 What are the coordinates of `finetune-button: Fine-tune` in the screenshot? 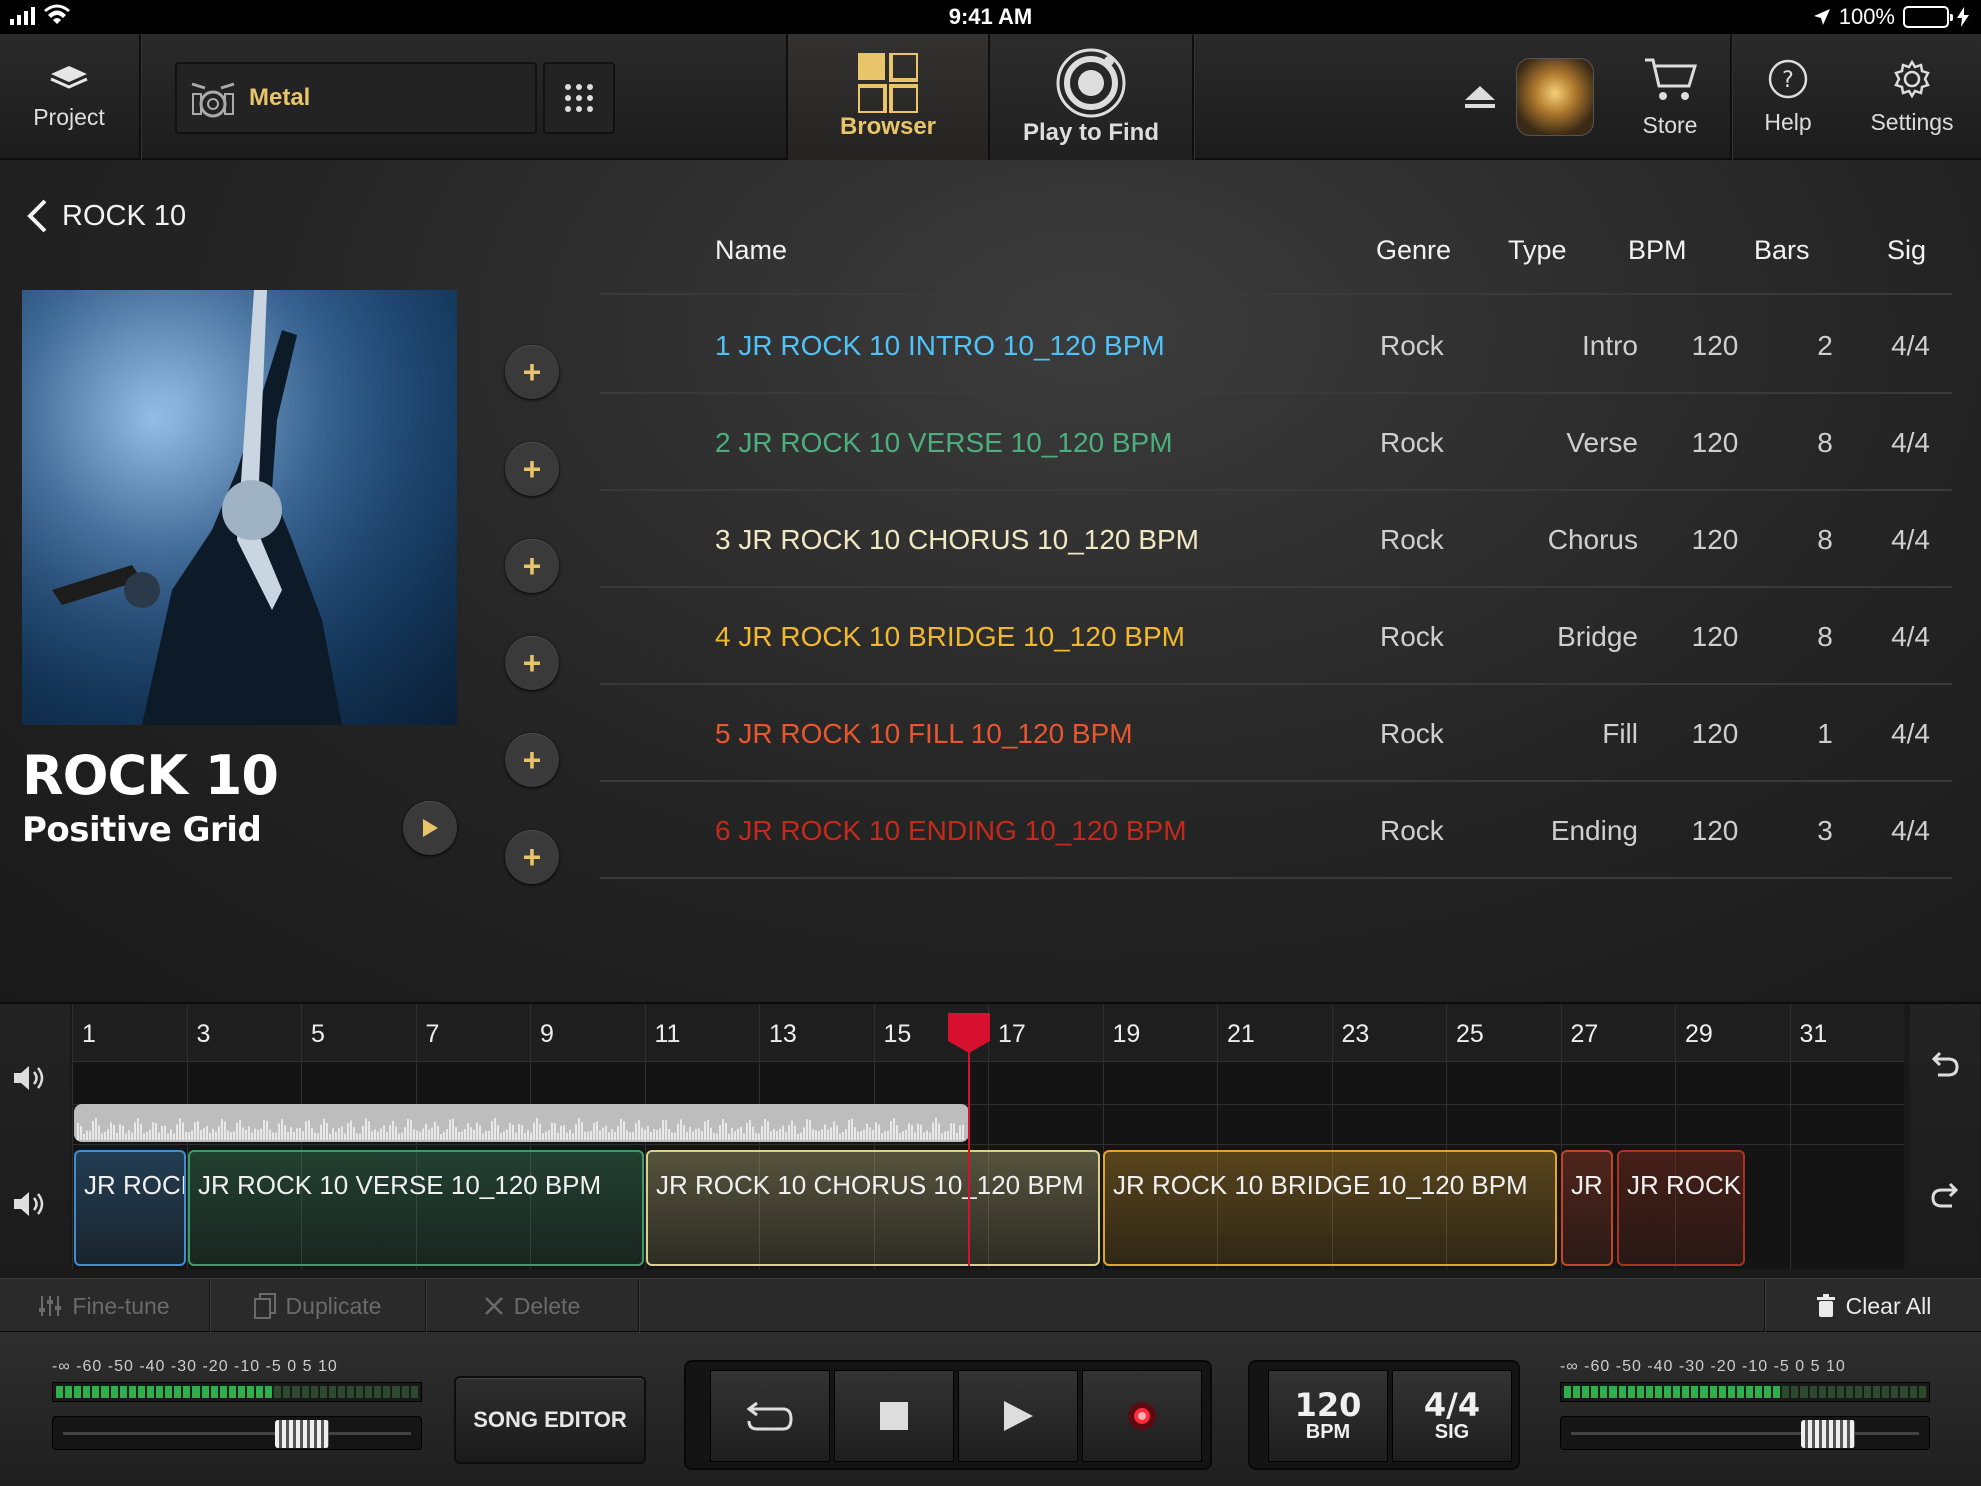 It's located at (104, 1306).